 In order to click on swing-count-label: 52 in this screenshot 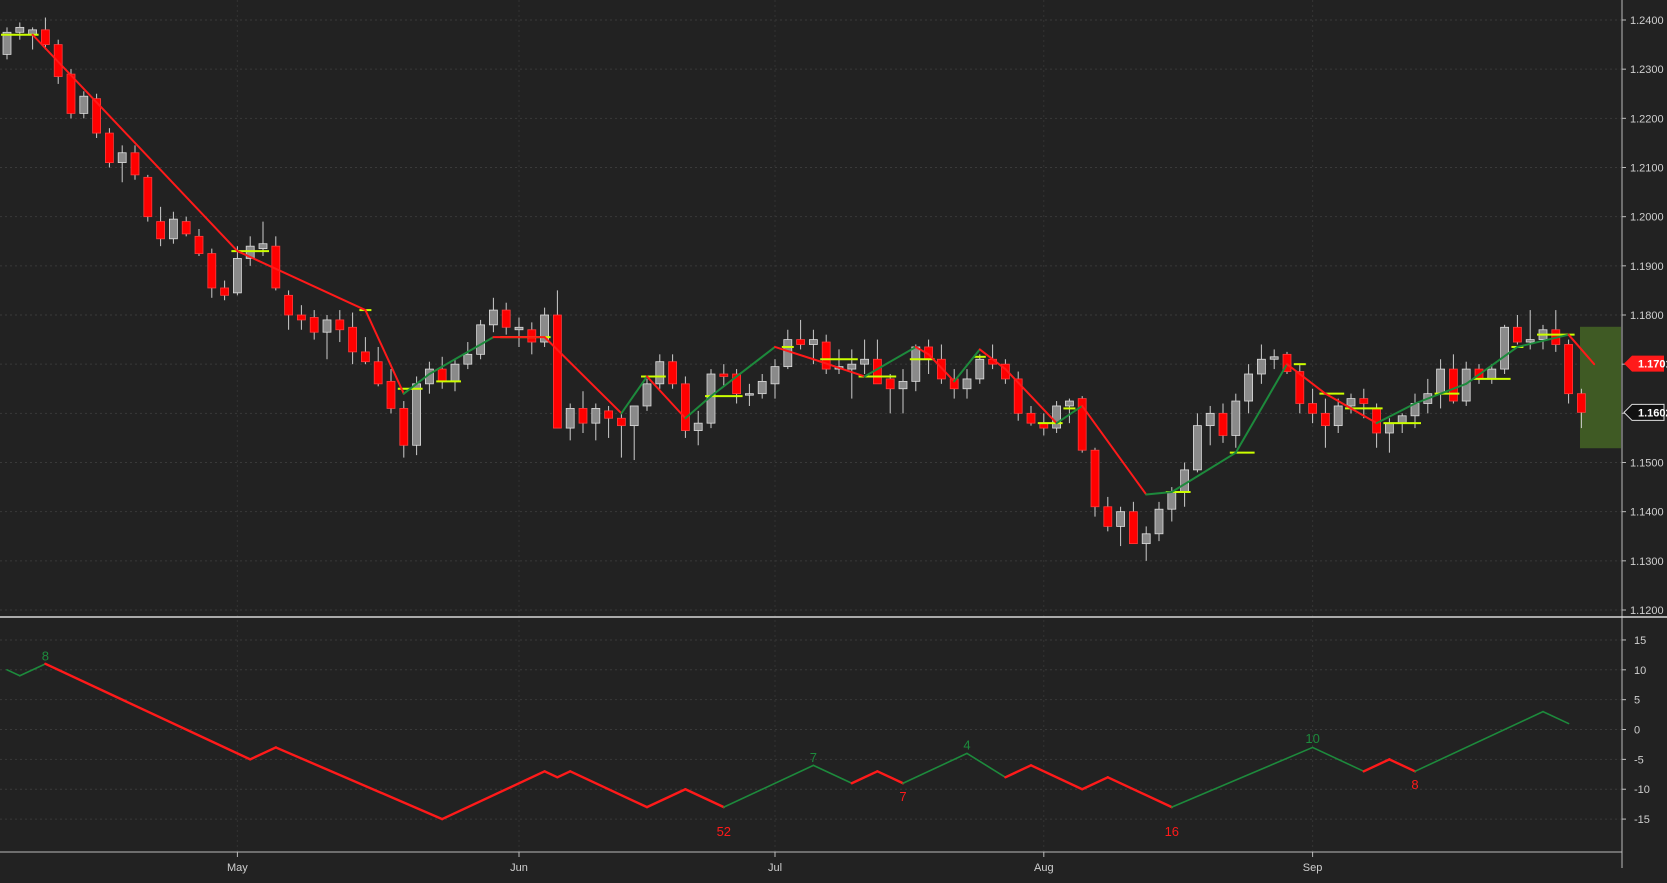, I will do `click(724, 831)`.